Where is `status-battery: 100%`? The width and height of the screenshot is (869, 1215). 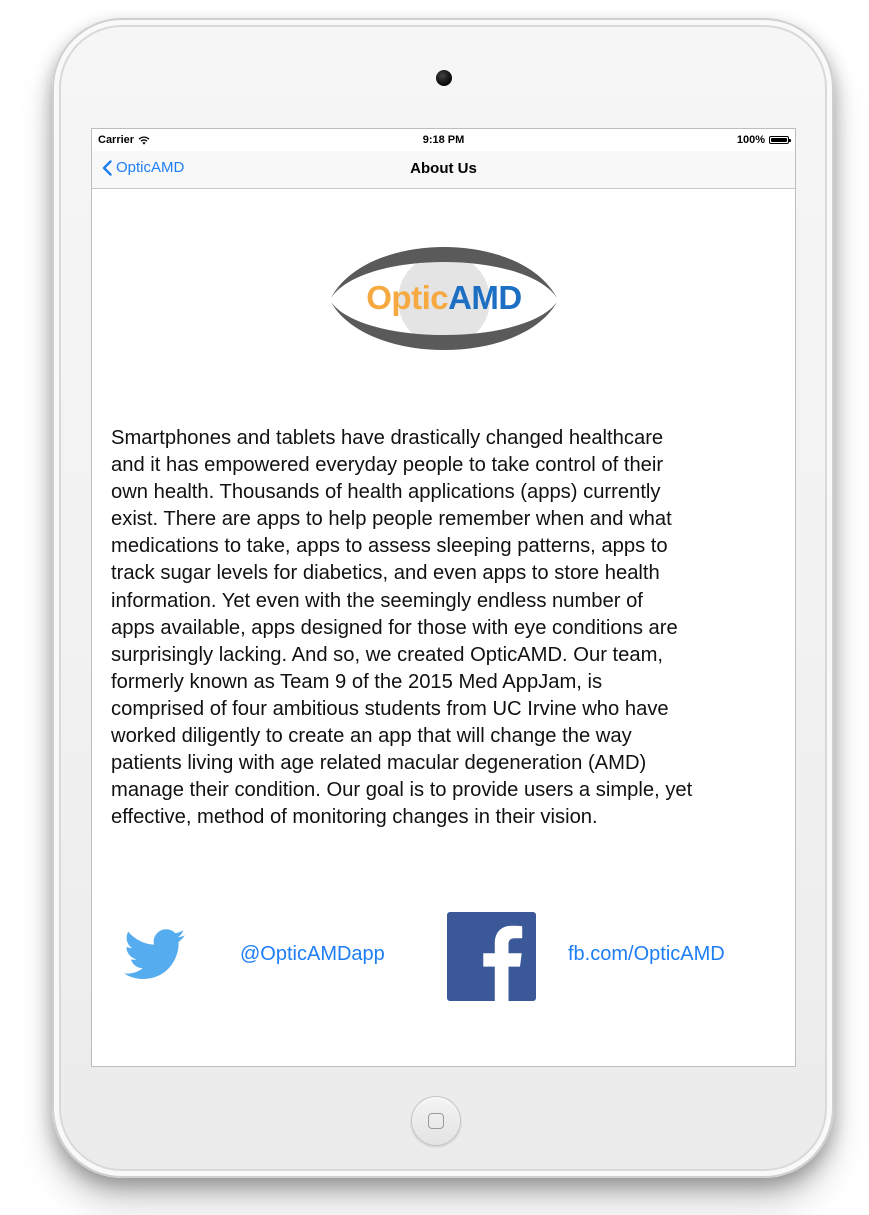 status-battery: 100% is located at coordinates (763, 140).